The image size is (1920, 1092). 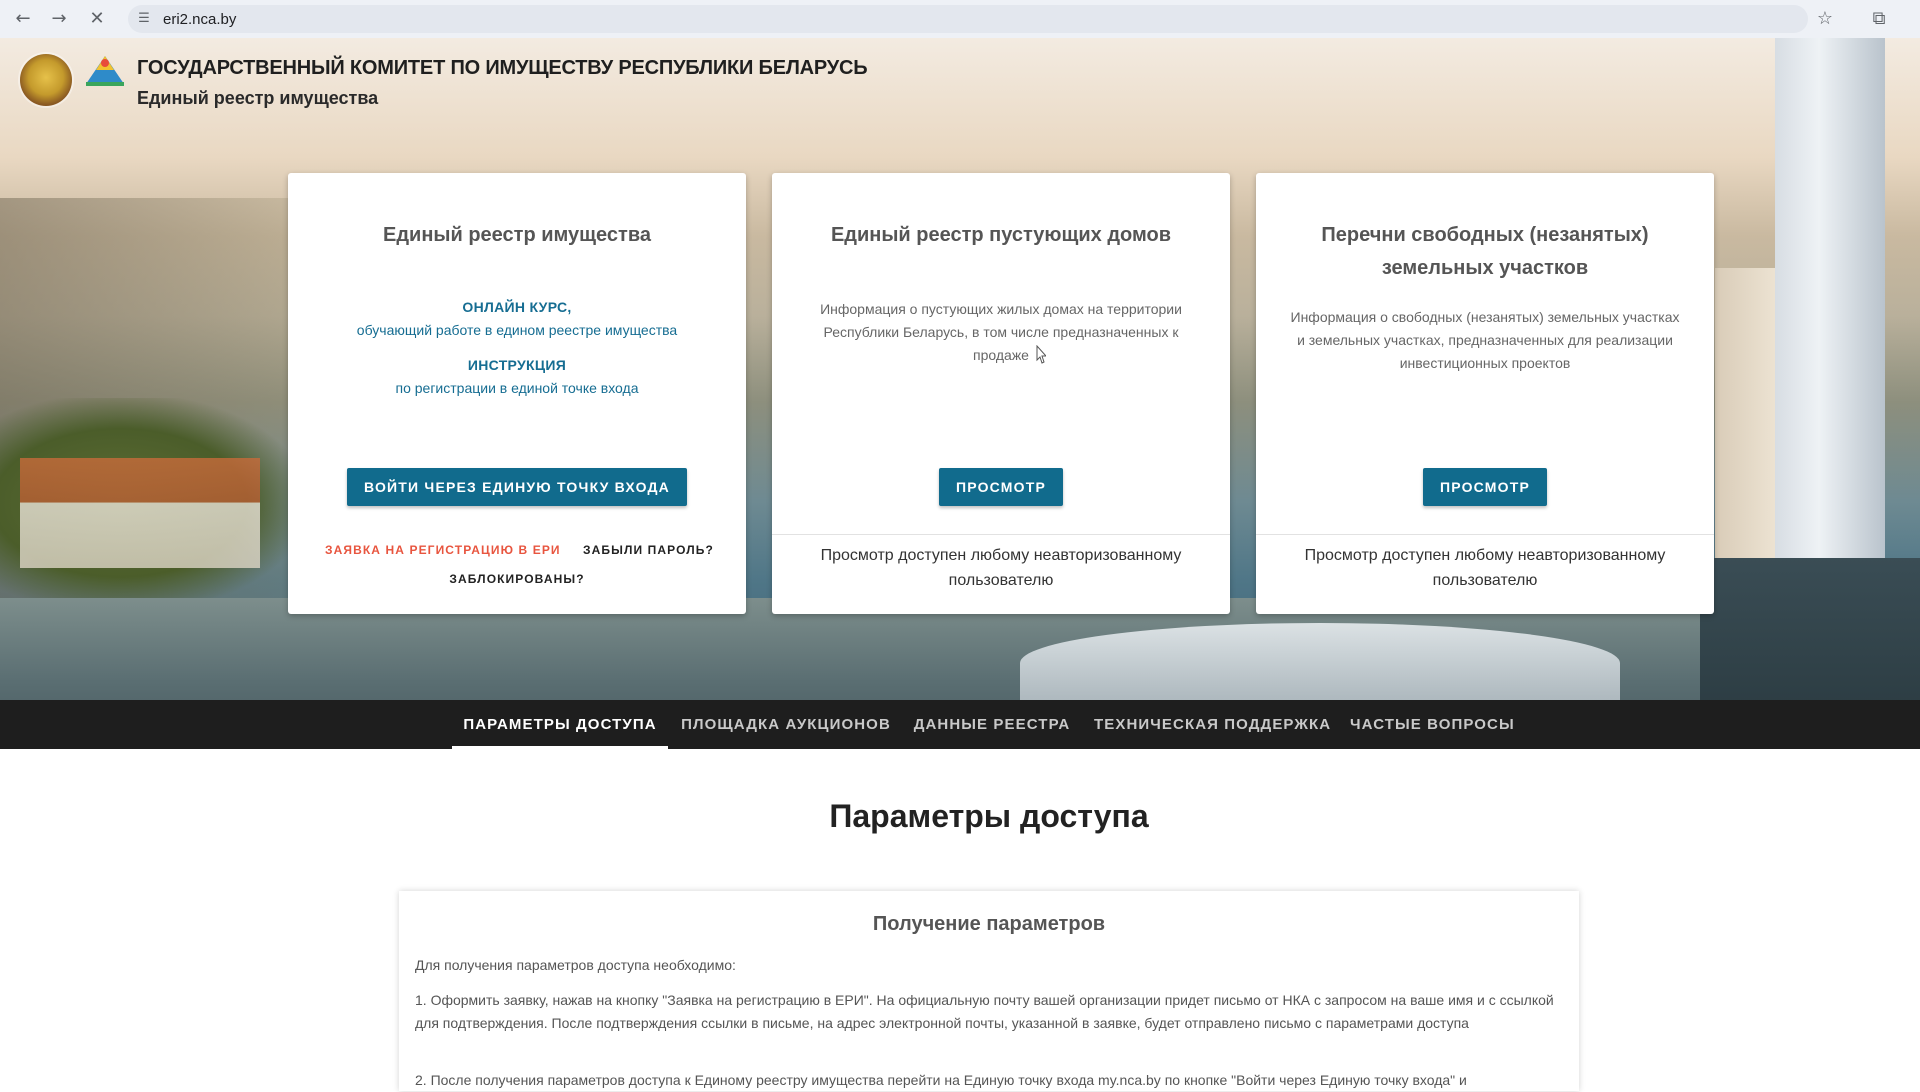 I want to click on view-land-plots-button: ПРОСМОТР, so click(x=1485, y=487).